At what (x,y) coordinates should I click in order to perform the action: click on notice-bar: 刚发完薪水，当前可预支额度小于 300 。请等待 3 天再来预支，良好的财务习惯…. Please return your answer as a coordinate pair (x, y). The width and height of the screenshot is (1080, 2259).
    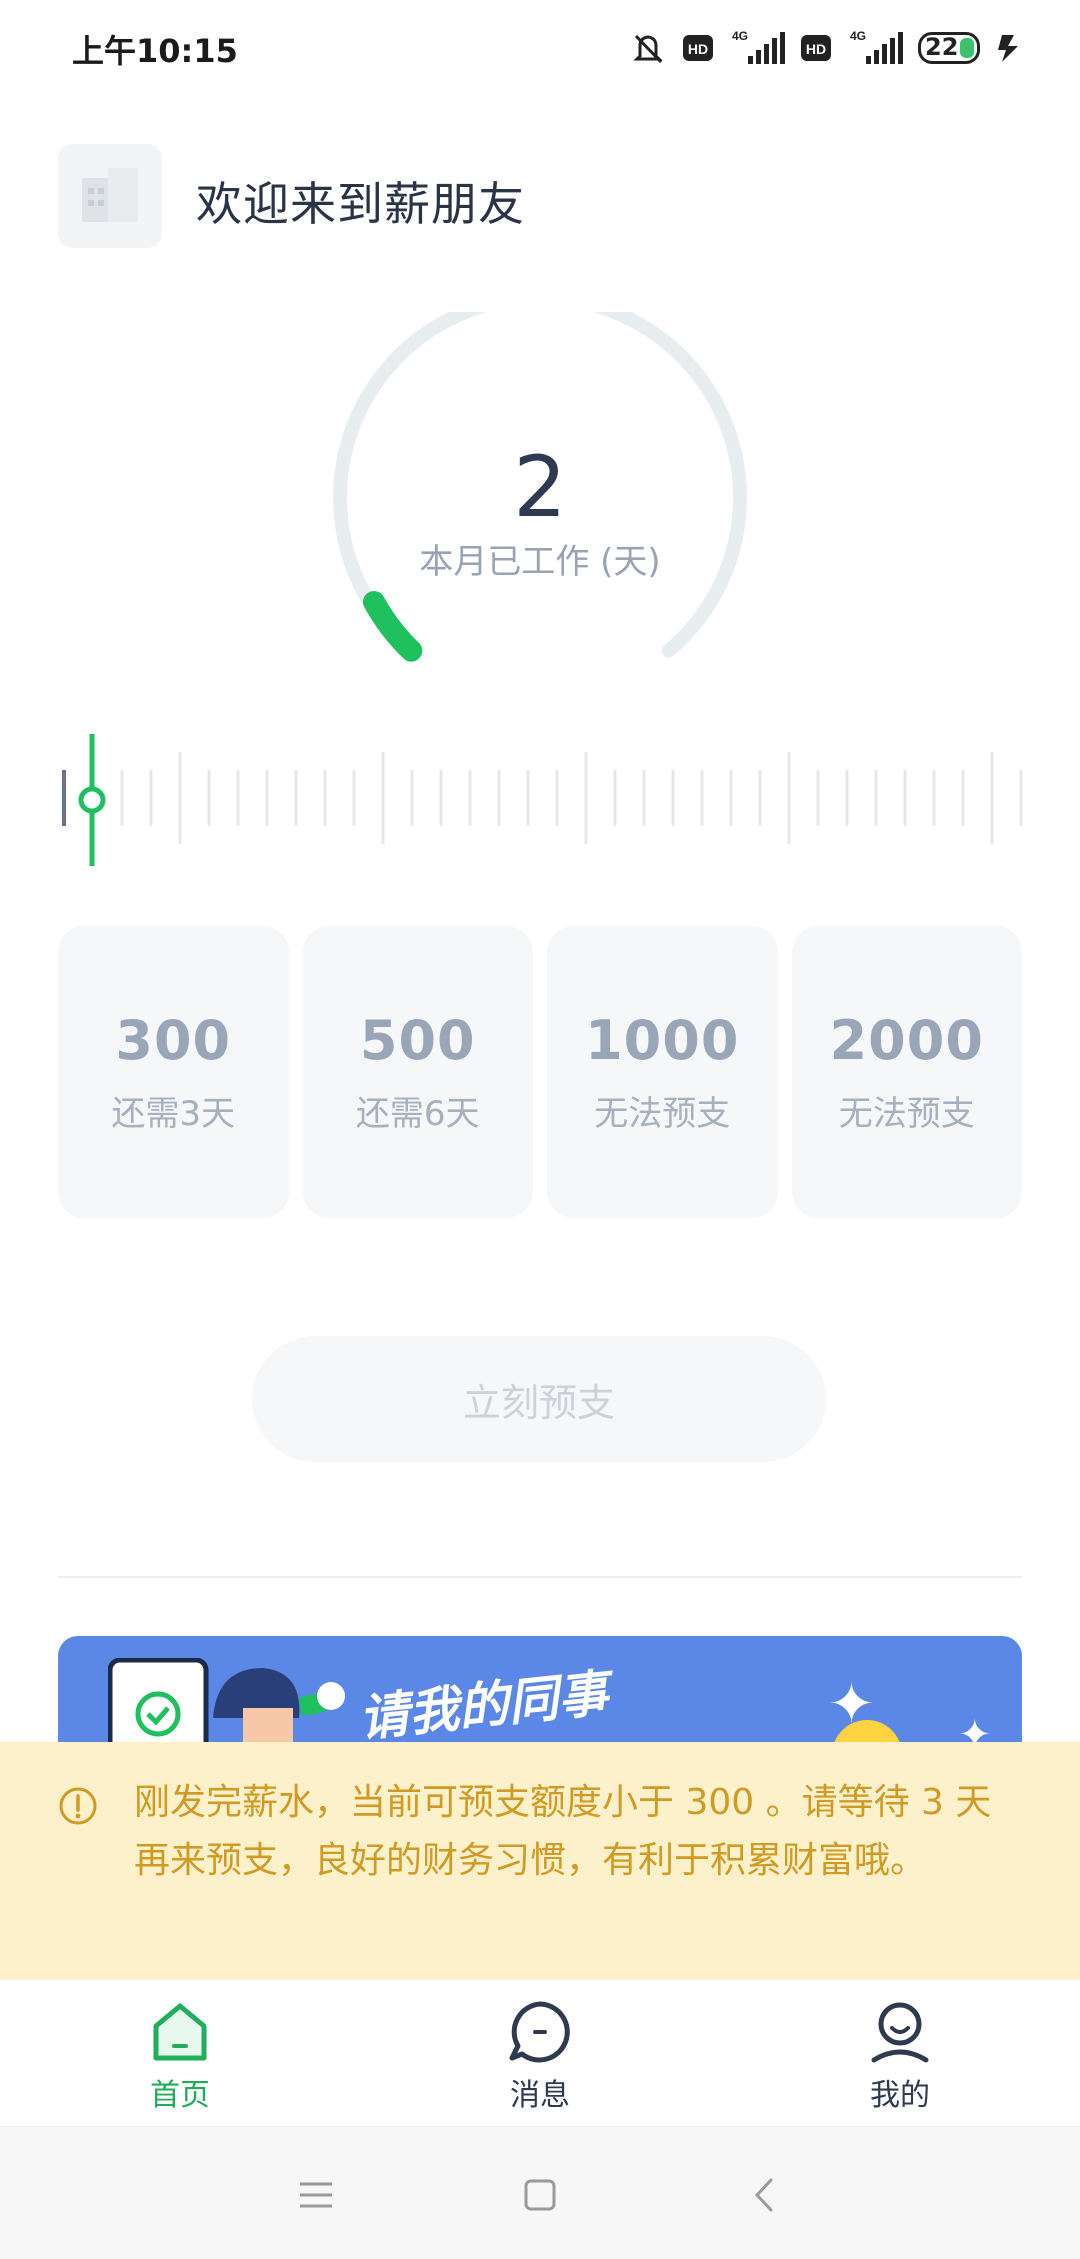
    Looking at the image, I should click on (540, 1861).